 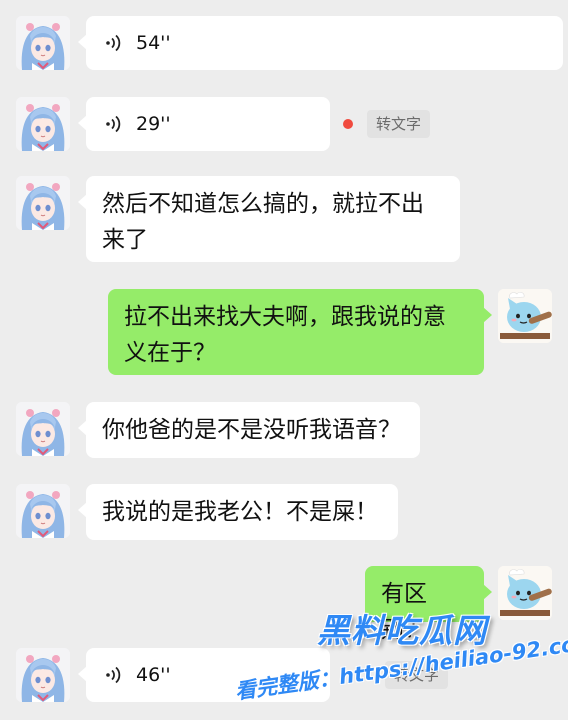 What do you see at coordinates (153, 43) in the screenshot?
I see `voice-duration: 54''` at bounding box center [153, 43].